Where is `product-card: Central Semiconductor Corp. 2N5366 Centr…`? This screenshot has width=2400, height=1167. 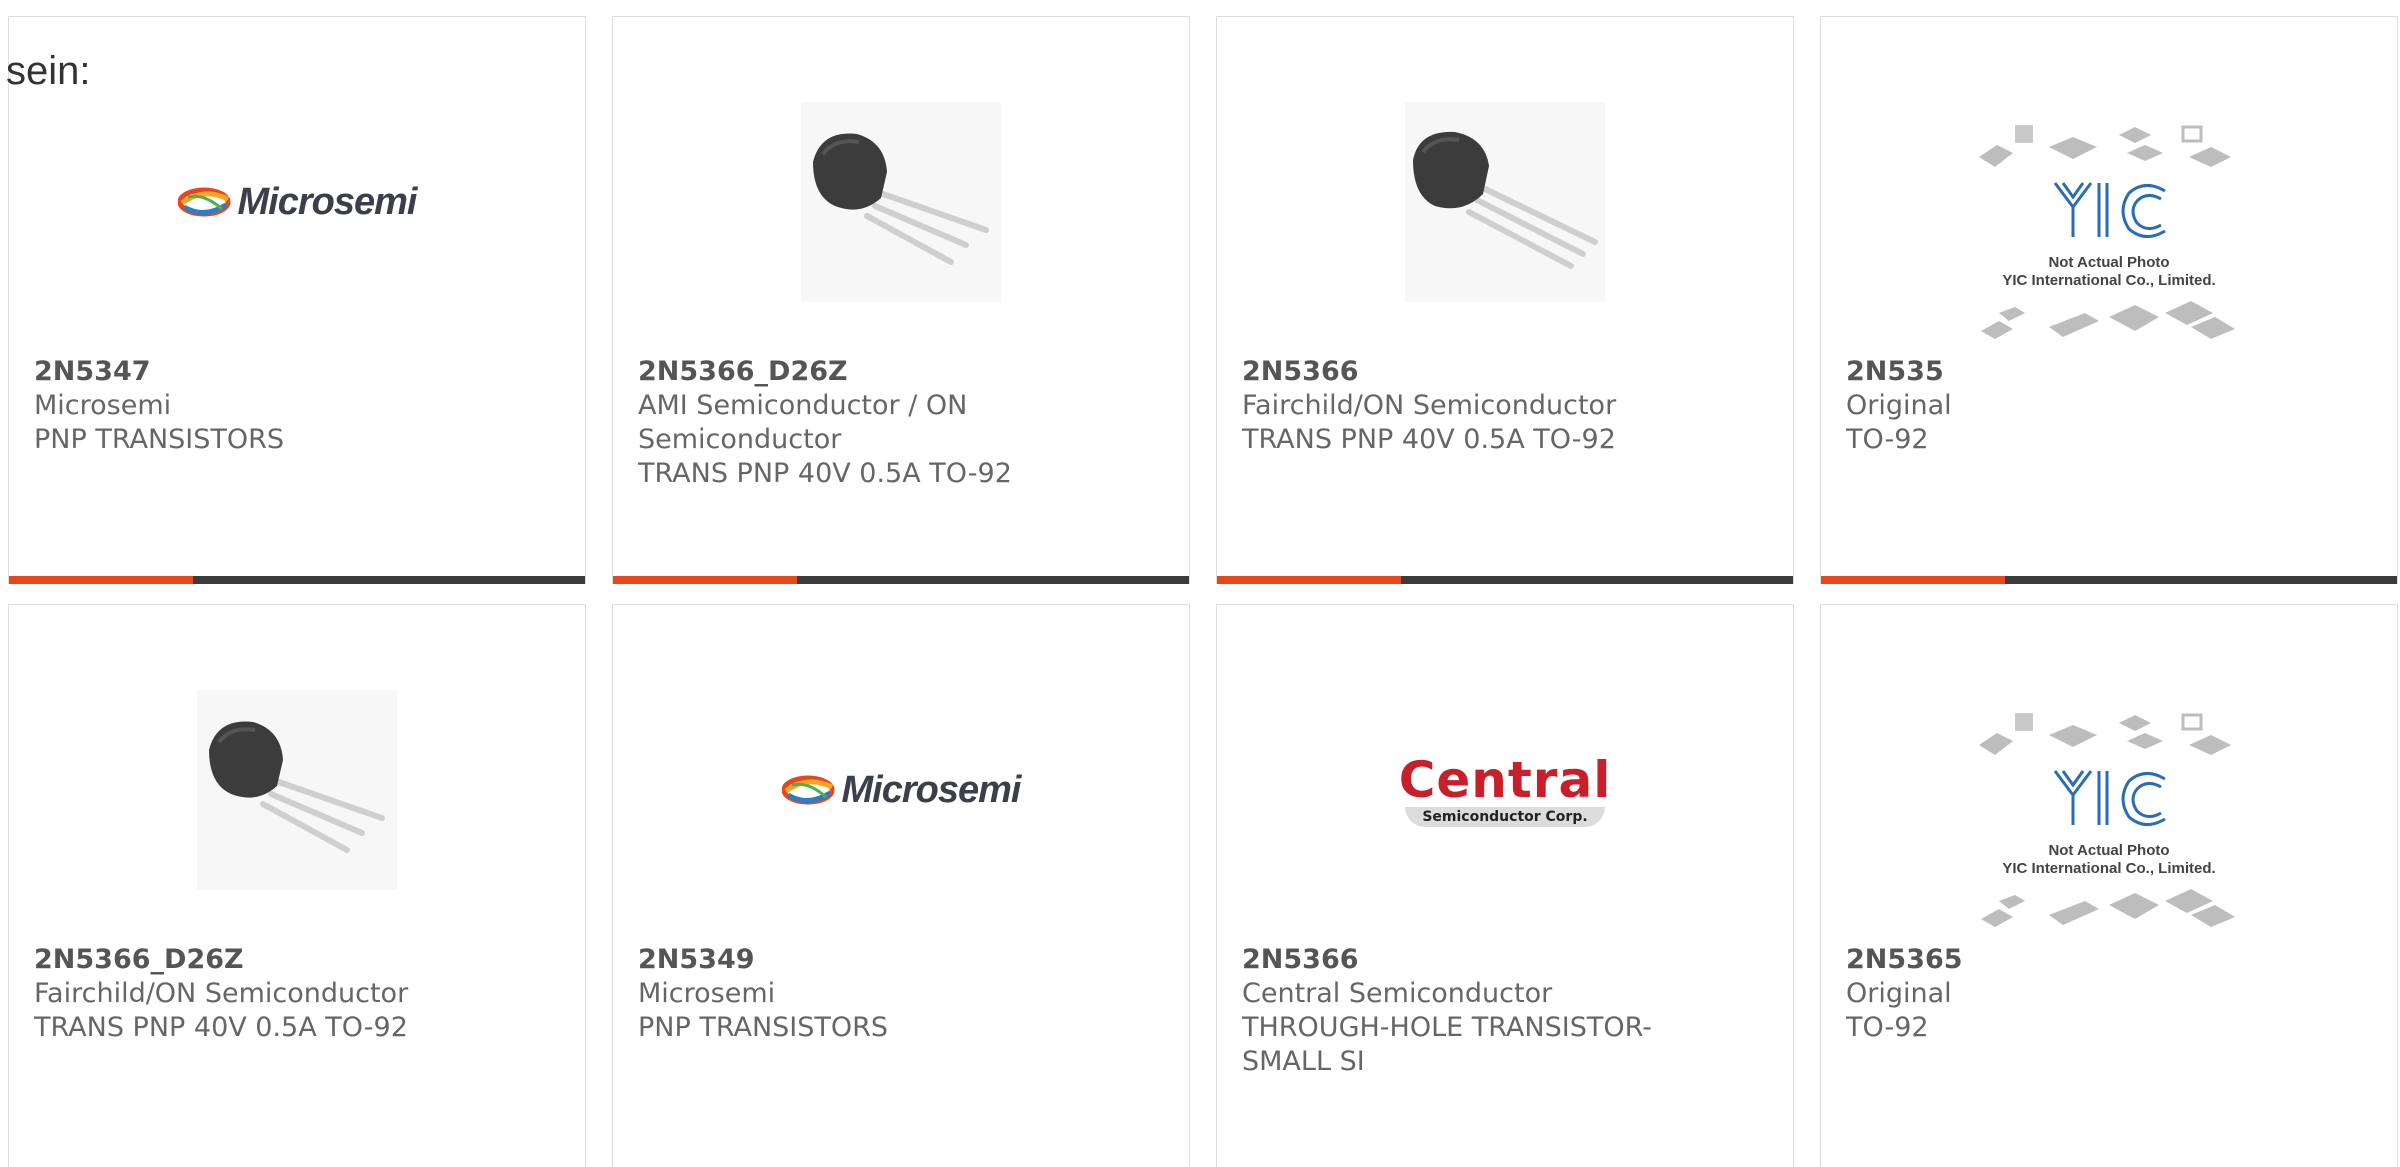
product-card: Central Semiconductor Corp. 2N5366 Centr… is located at coordinates (1505, 885).